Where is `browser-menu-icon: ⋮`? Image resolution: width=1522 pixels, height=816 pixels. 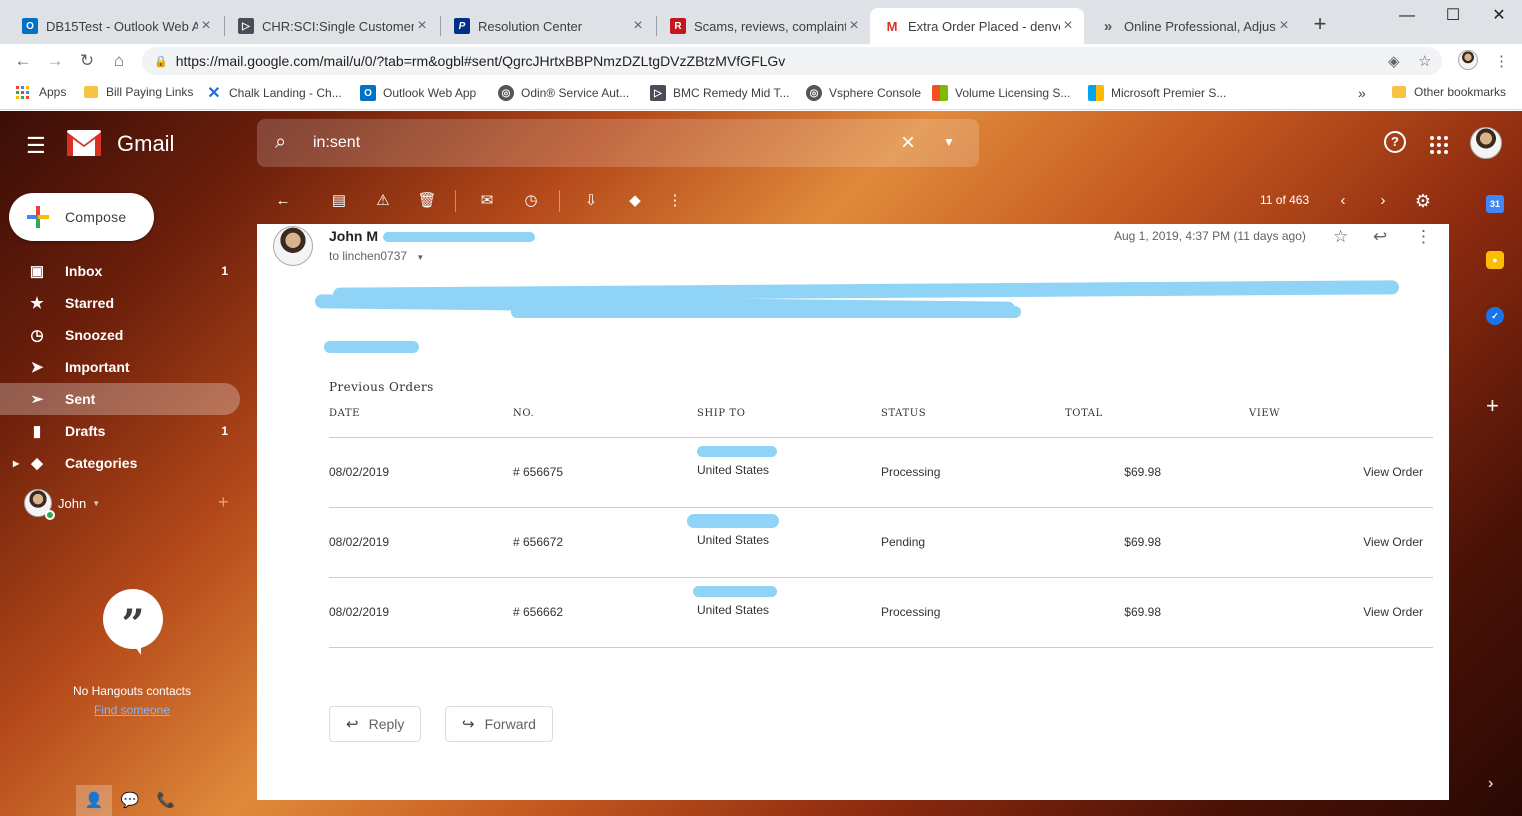
browser-menu-icon: ⋮ is located at coordinates (1501, 61).